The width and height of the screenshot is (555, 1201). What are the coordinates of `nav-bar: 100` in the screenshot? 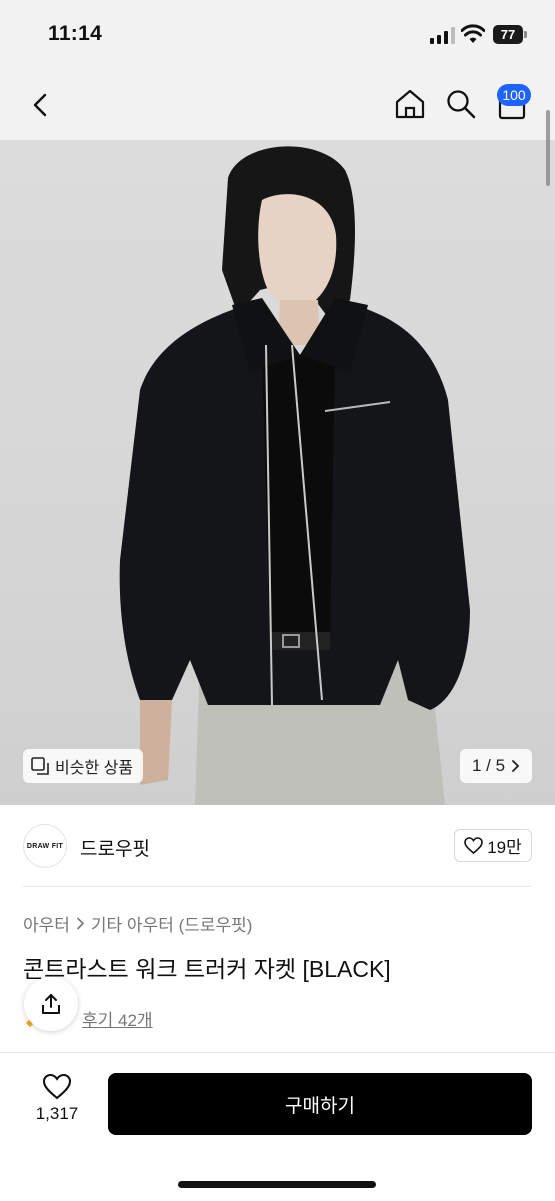 It's located at (277, 105).